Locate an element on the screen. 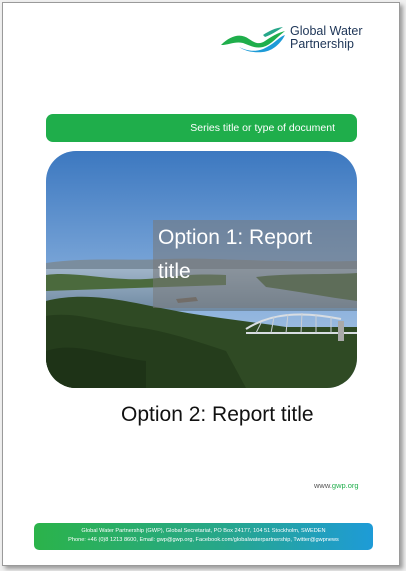  website-prefix: www. is located at coordinates (323, 485).